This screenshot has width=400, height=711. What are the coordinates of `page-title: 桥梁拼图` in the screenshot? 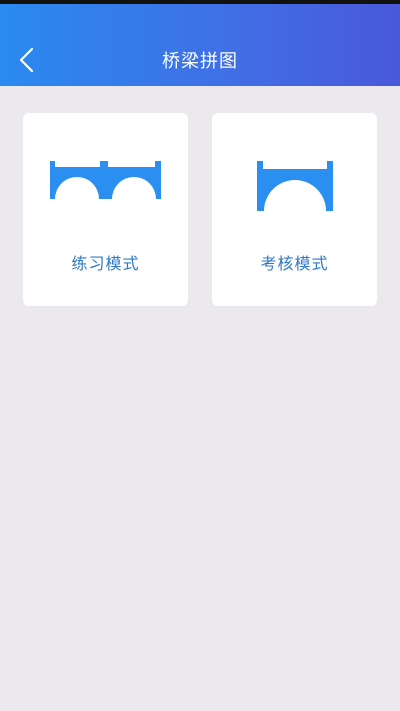 It's located at (200, 61).